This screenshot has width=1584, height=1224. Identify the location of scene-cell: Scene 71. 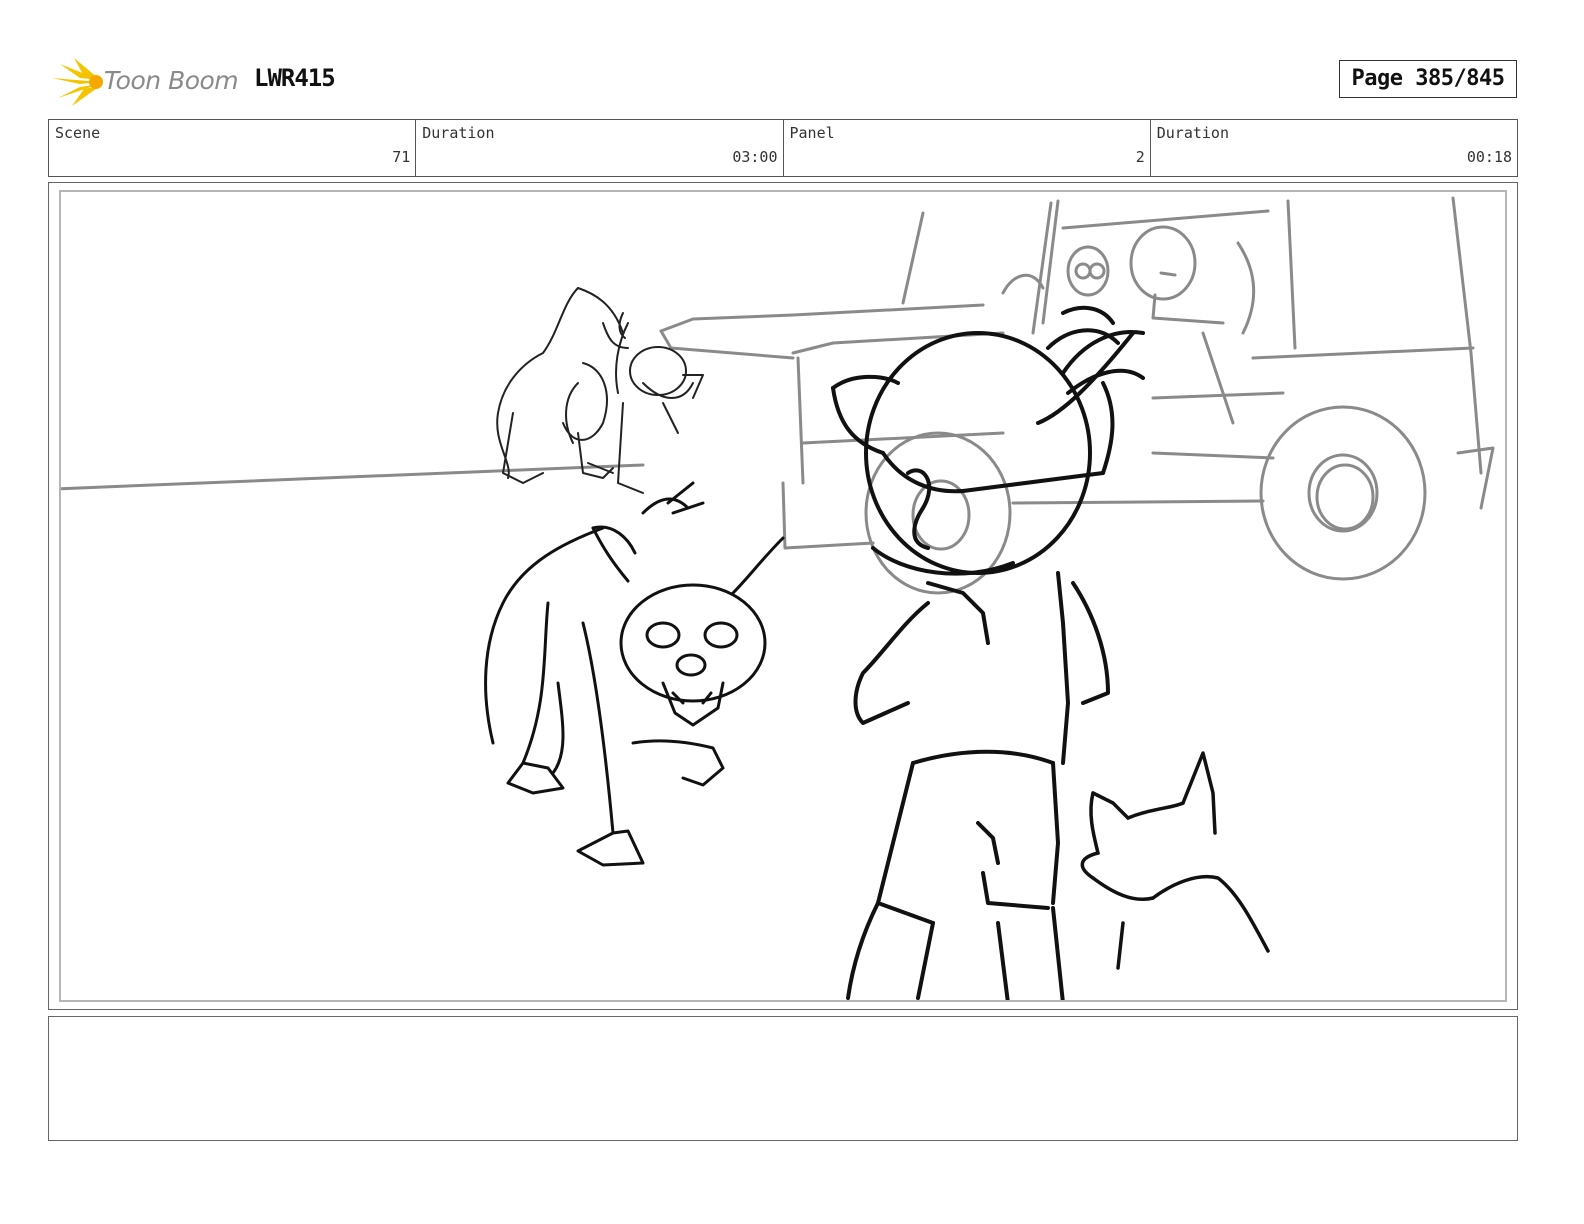
(233, 148).